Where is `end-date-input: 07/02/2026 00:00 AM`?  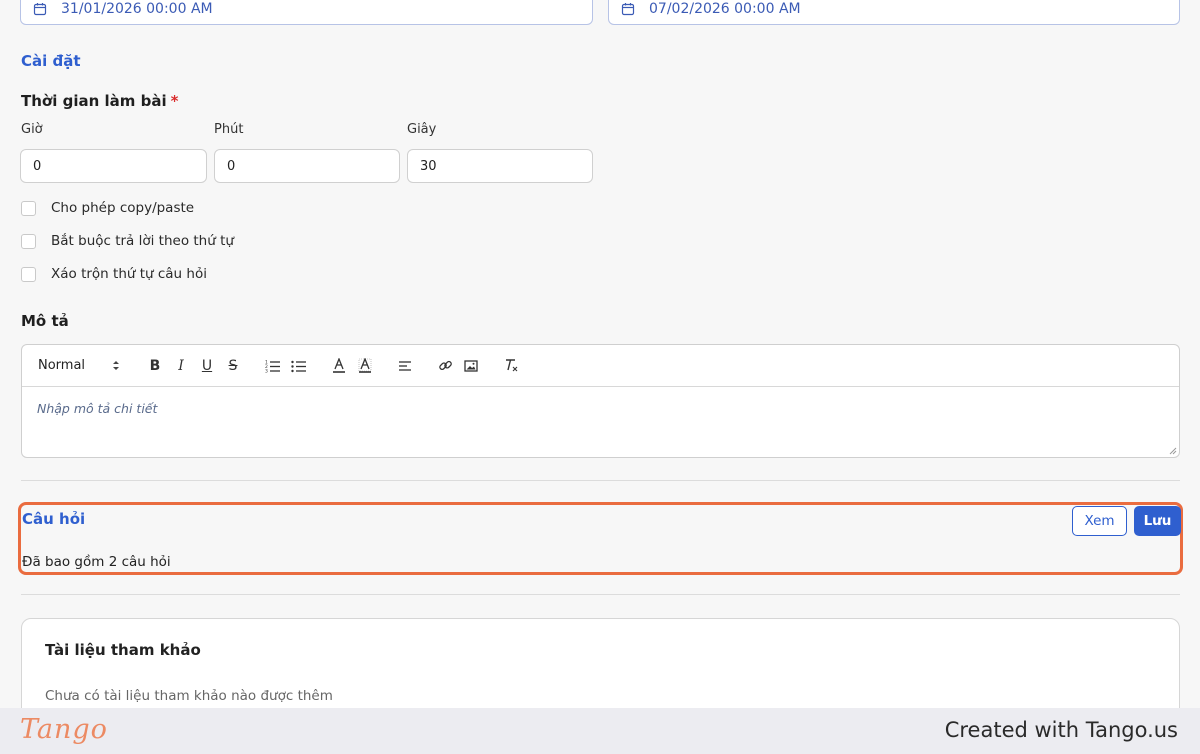 end-date-input: 07/02/2026 00:00 AM is located at coordinates (894, 12).